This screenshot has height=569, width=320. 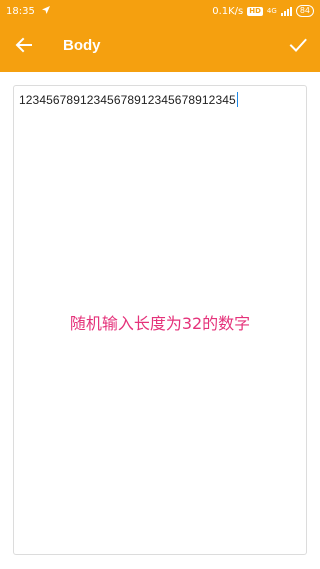 What do you see at coordinates (255, 11) in the screenshot?
I see `hd-badge: HD` at bounding box center [255, 11].